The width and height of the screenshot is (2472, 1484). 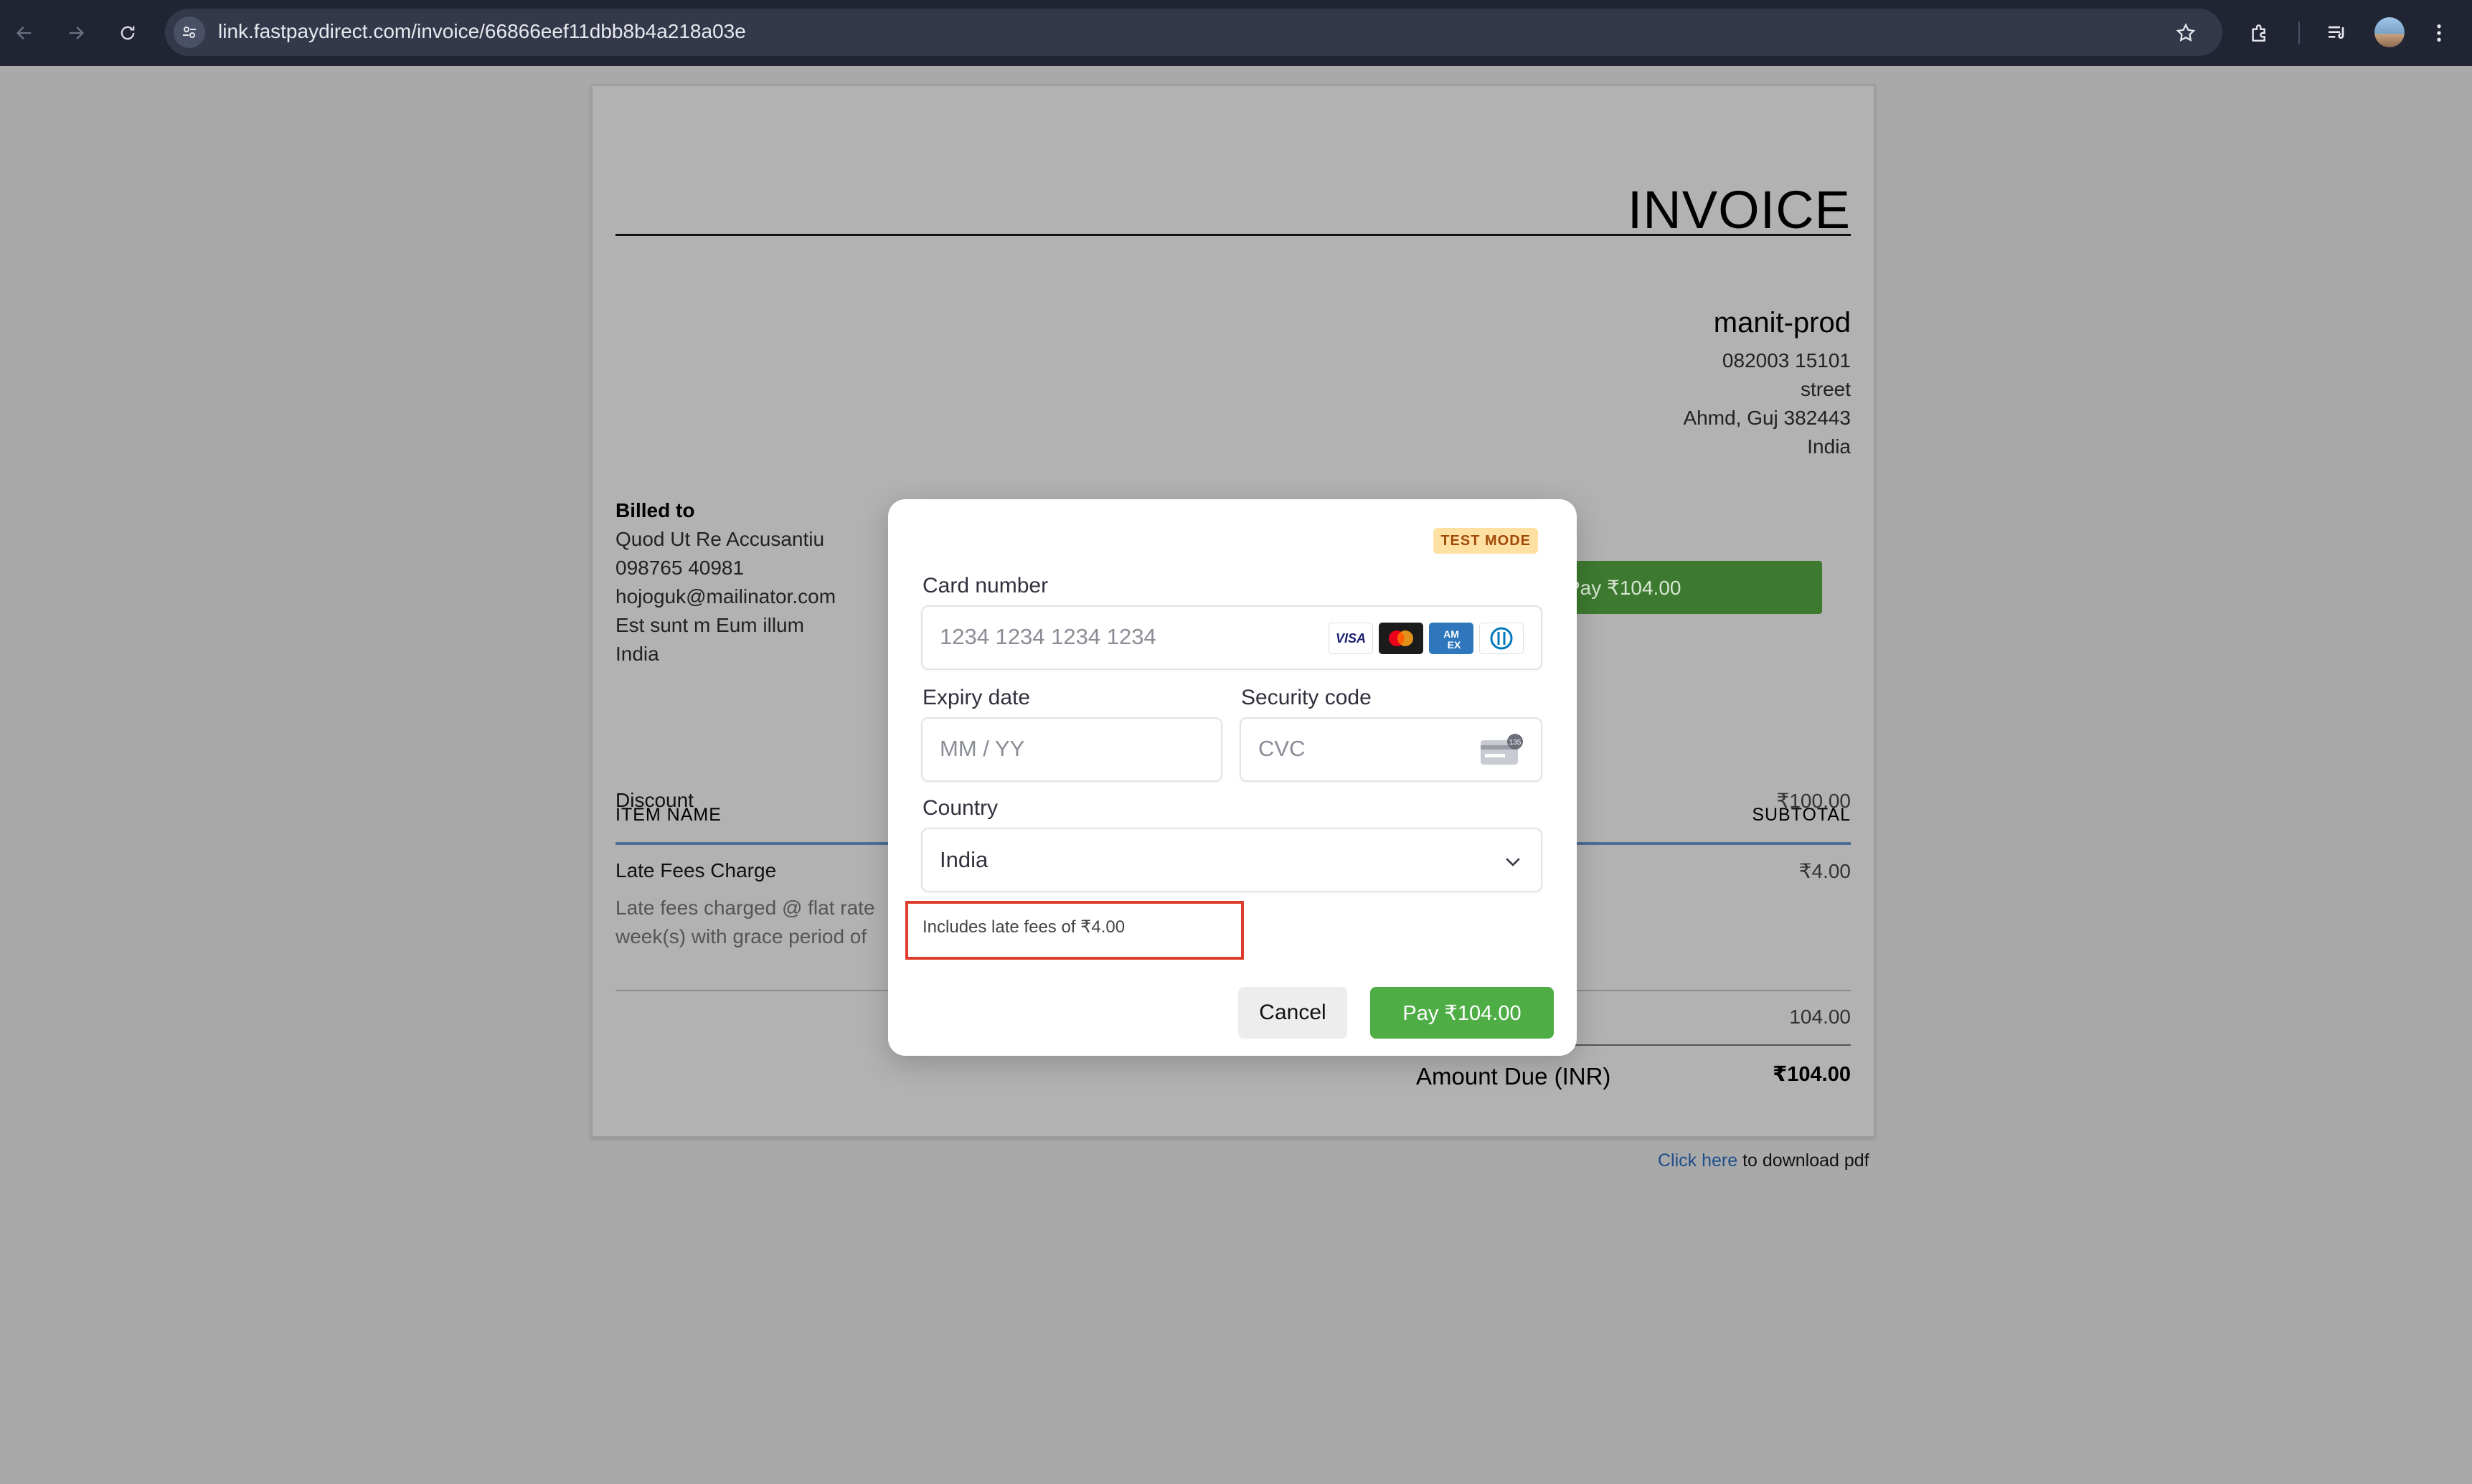 I want to click on card-brands: VISA AM EX, so click(x=1426, y=638).